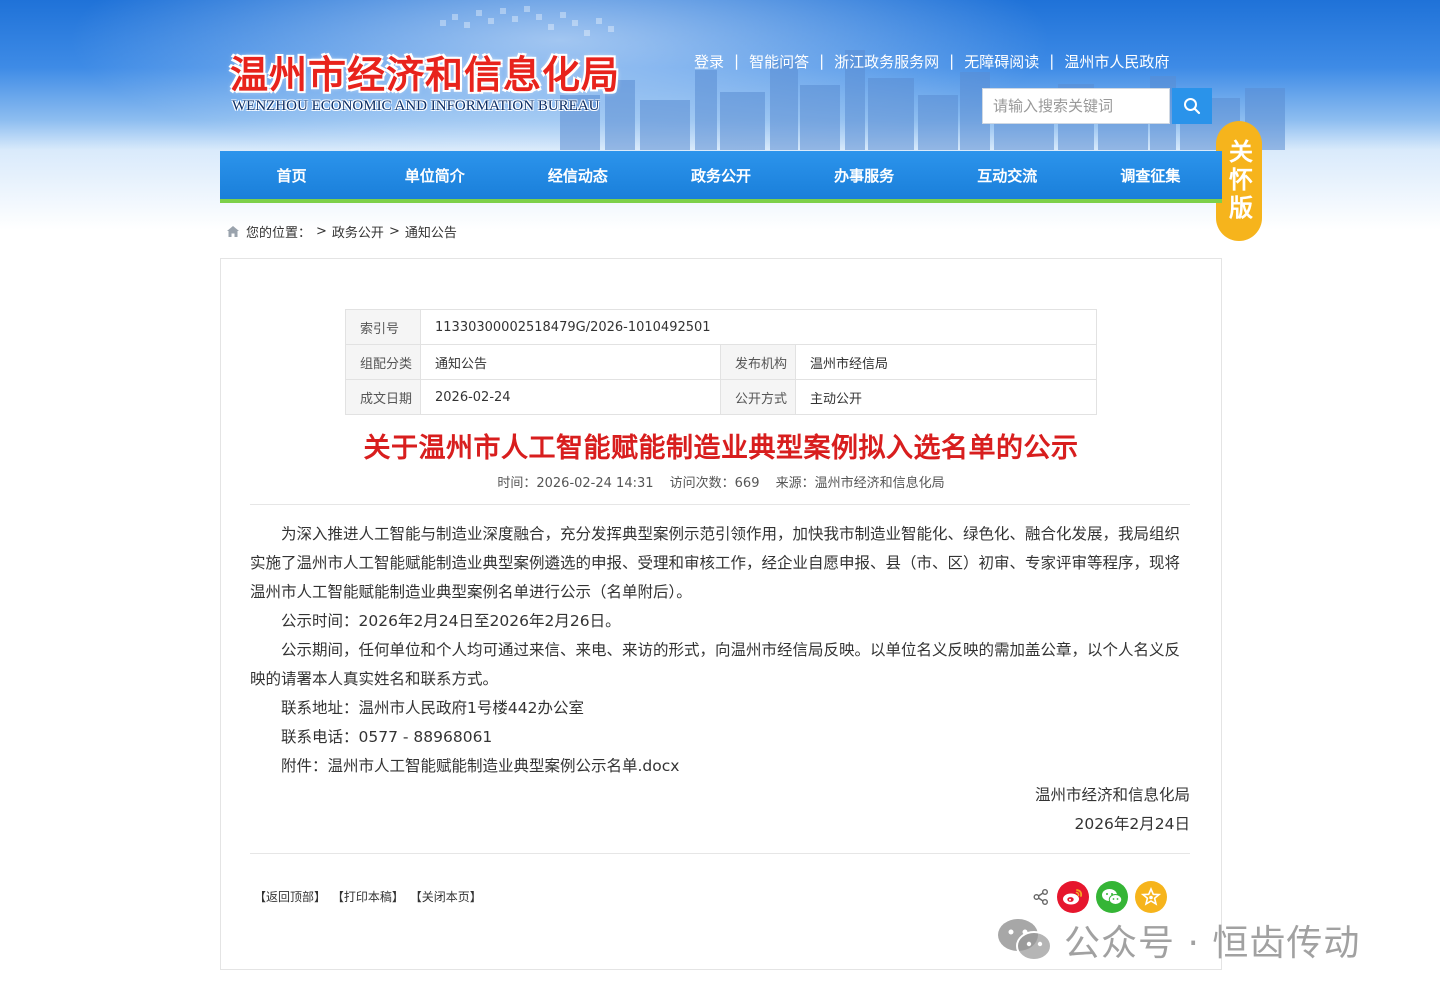  What do you see at coordinates (1239, 181) in the screenshot?
I see `care-version-button: 关怀版` at bounding box center [1239, 181].